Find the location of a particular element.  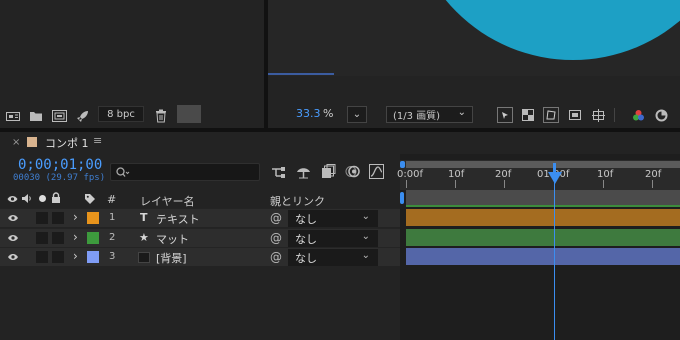

render-rocket-icon is located at coordinates (83, 116).